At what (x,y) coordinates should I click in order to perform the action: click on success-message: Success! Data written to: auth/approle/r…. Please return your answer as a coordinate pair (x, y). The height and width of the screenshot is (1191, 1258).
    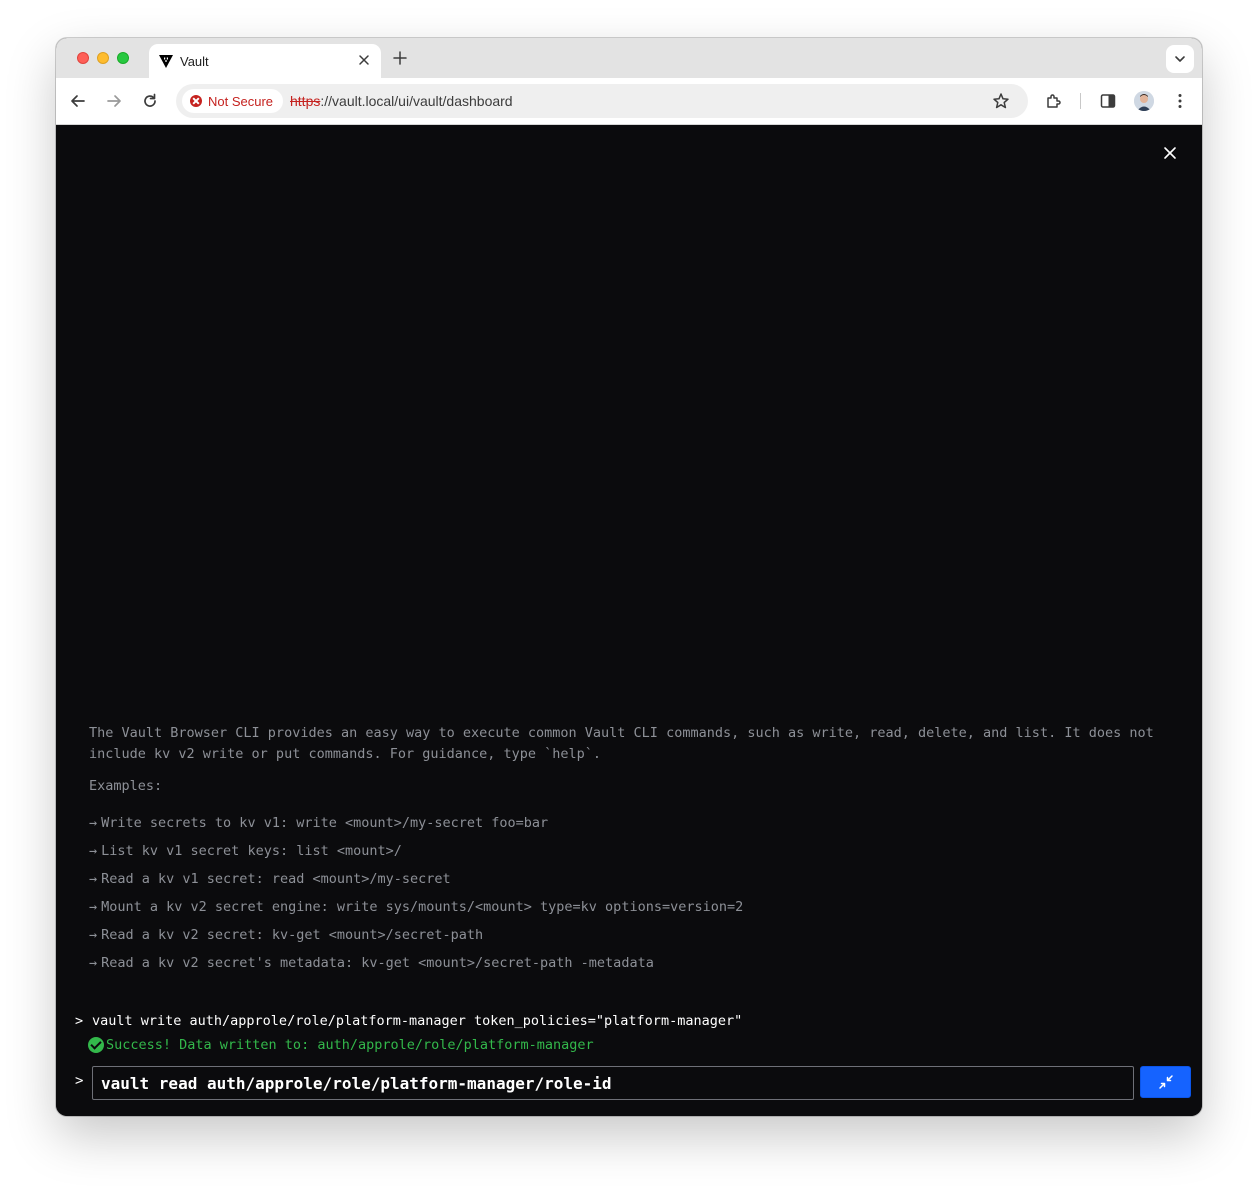
    Looking at the image, I should click on (341, 1045).